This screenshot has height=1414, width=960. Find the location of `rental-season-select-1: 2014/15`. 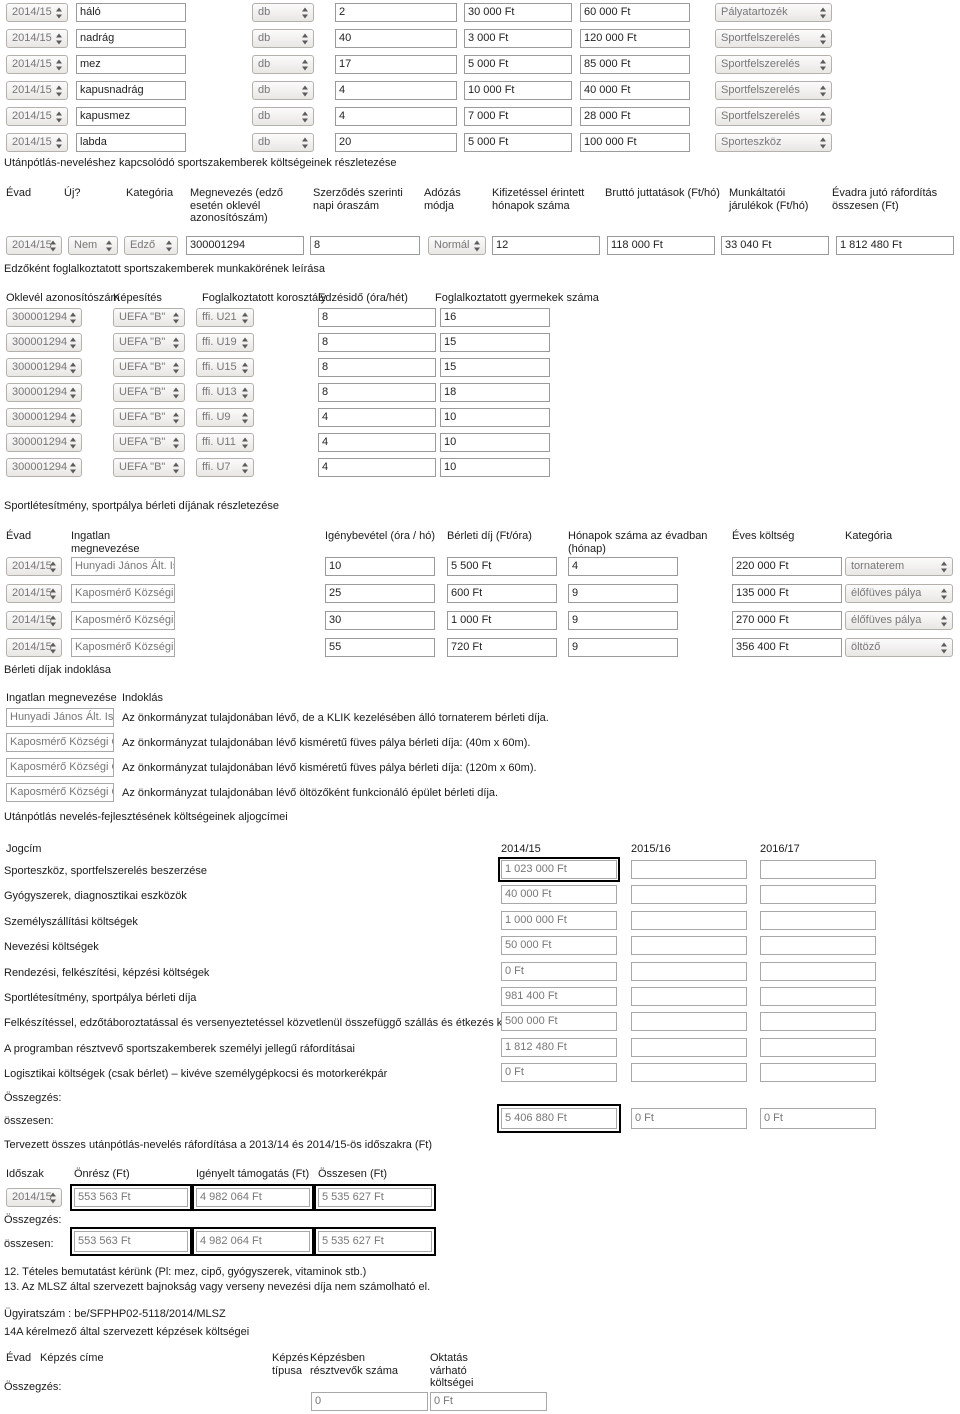

rental-season-select-1: 2014/15 is located at coordinates (34, 593).